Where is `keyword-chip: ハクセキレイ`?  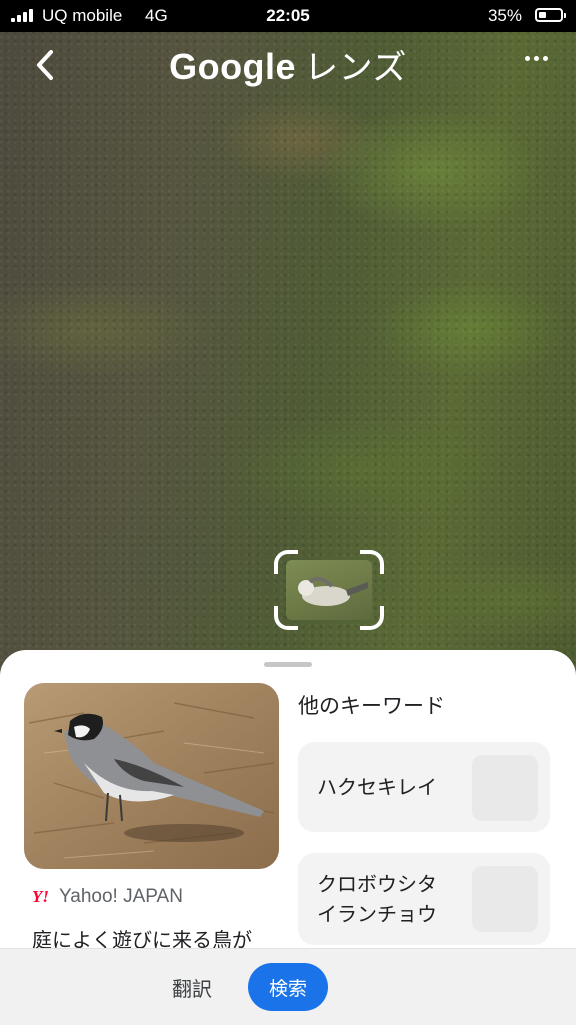 keyword-chip: ハクセキレイ is located at coordinates (424, 787).